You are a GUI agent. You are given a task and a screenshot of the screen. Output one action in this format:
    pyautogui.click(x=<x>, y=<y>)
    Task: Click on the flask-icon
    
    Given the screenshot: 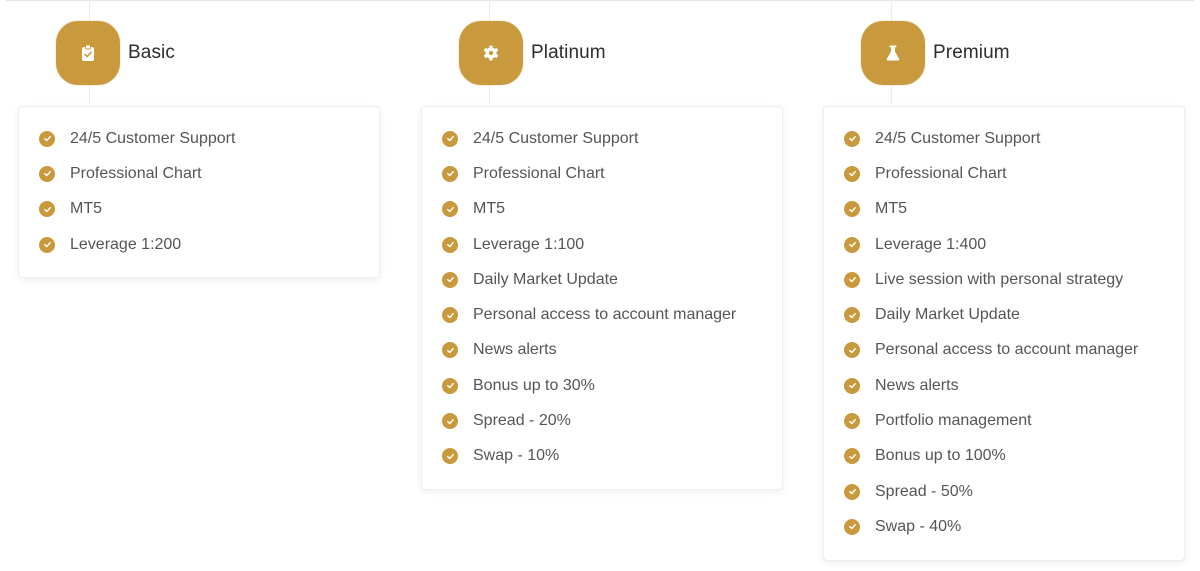 What is the action you would take?
    pyautogui.click(x=893, y=53)
    